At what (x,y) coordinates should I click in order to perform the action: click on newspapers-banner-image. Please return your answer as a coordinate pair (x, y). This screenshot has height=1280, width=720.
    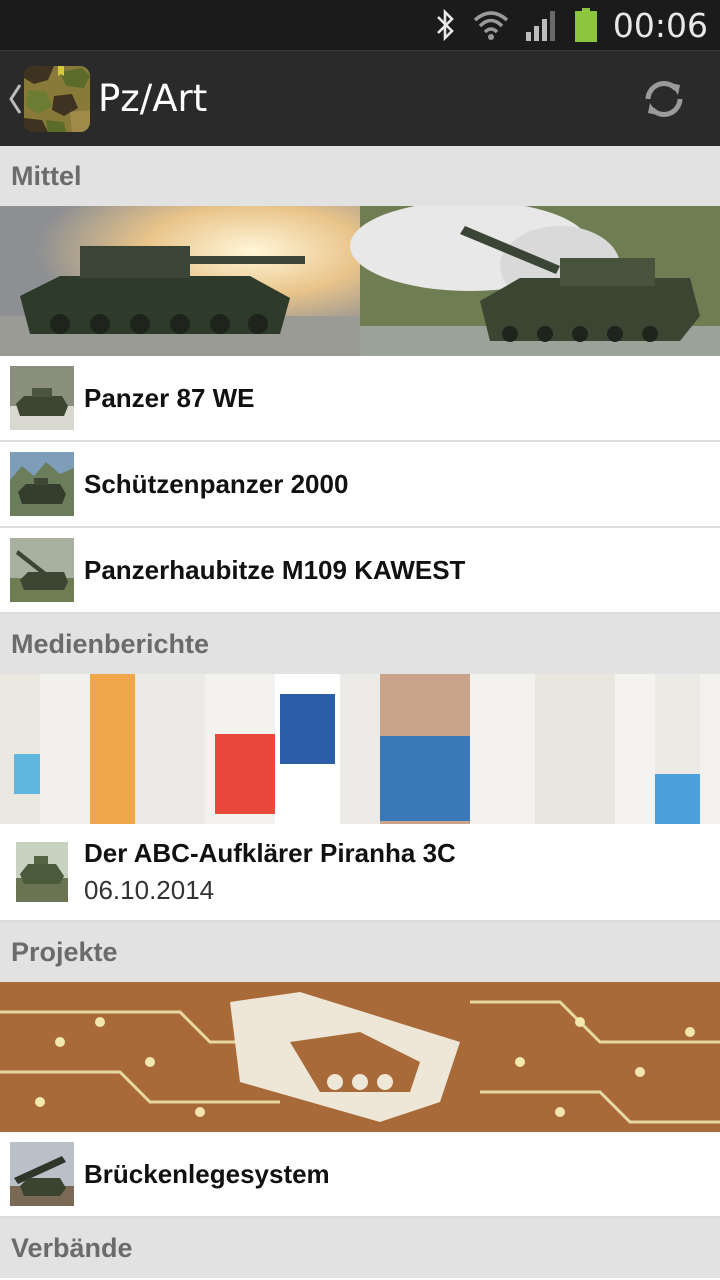
    Looking at the image, I should click on (360, 749).